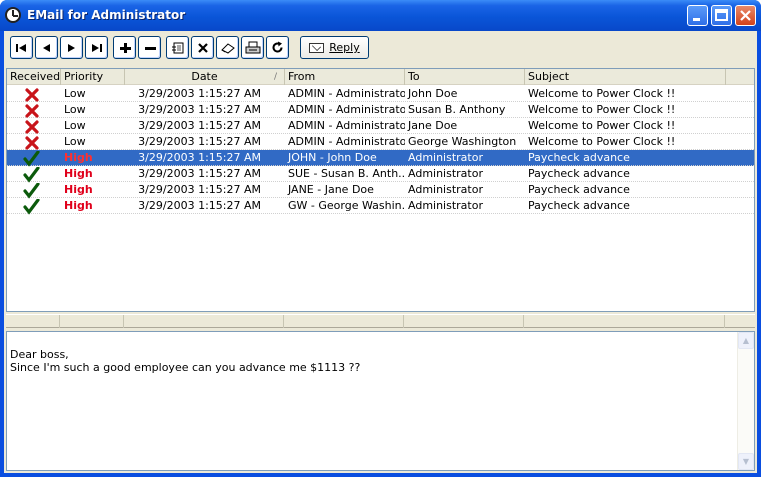  I want to click on minimize-button, so click(697, 15).